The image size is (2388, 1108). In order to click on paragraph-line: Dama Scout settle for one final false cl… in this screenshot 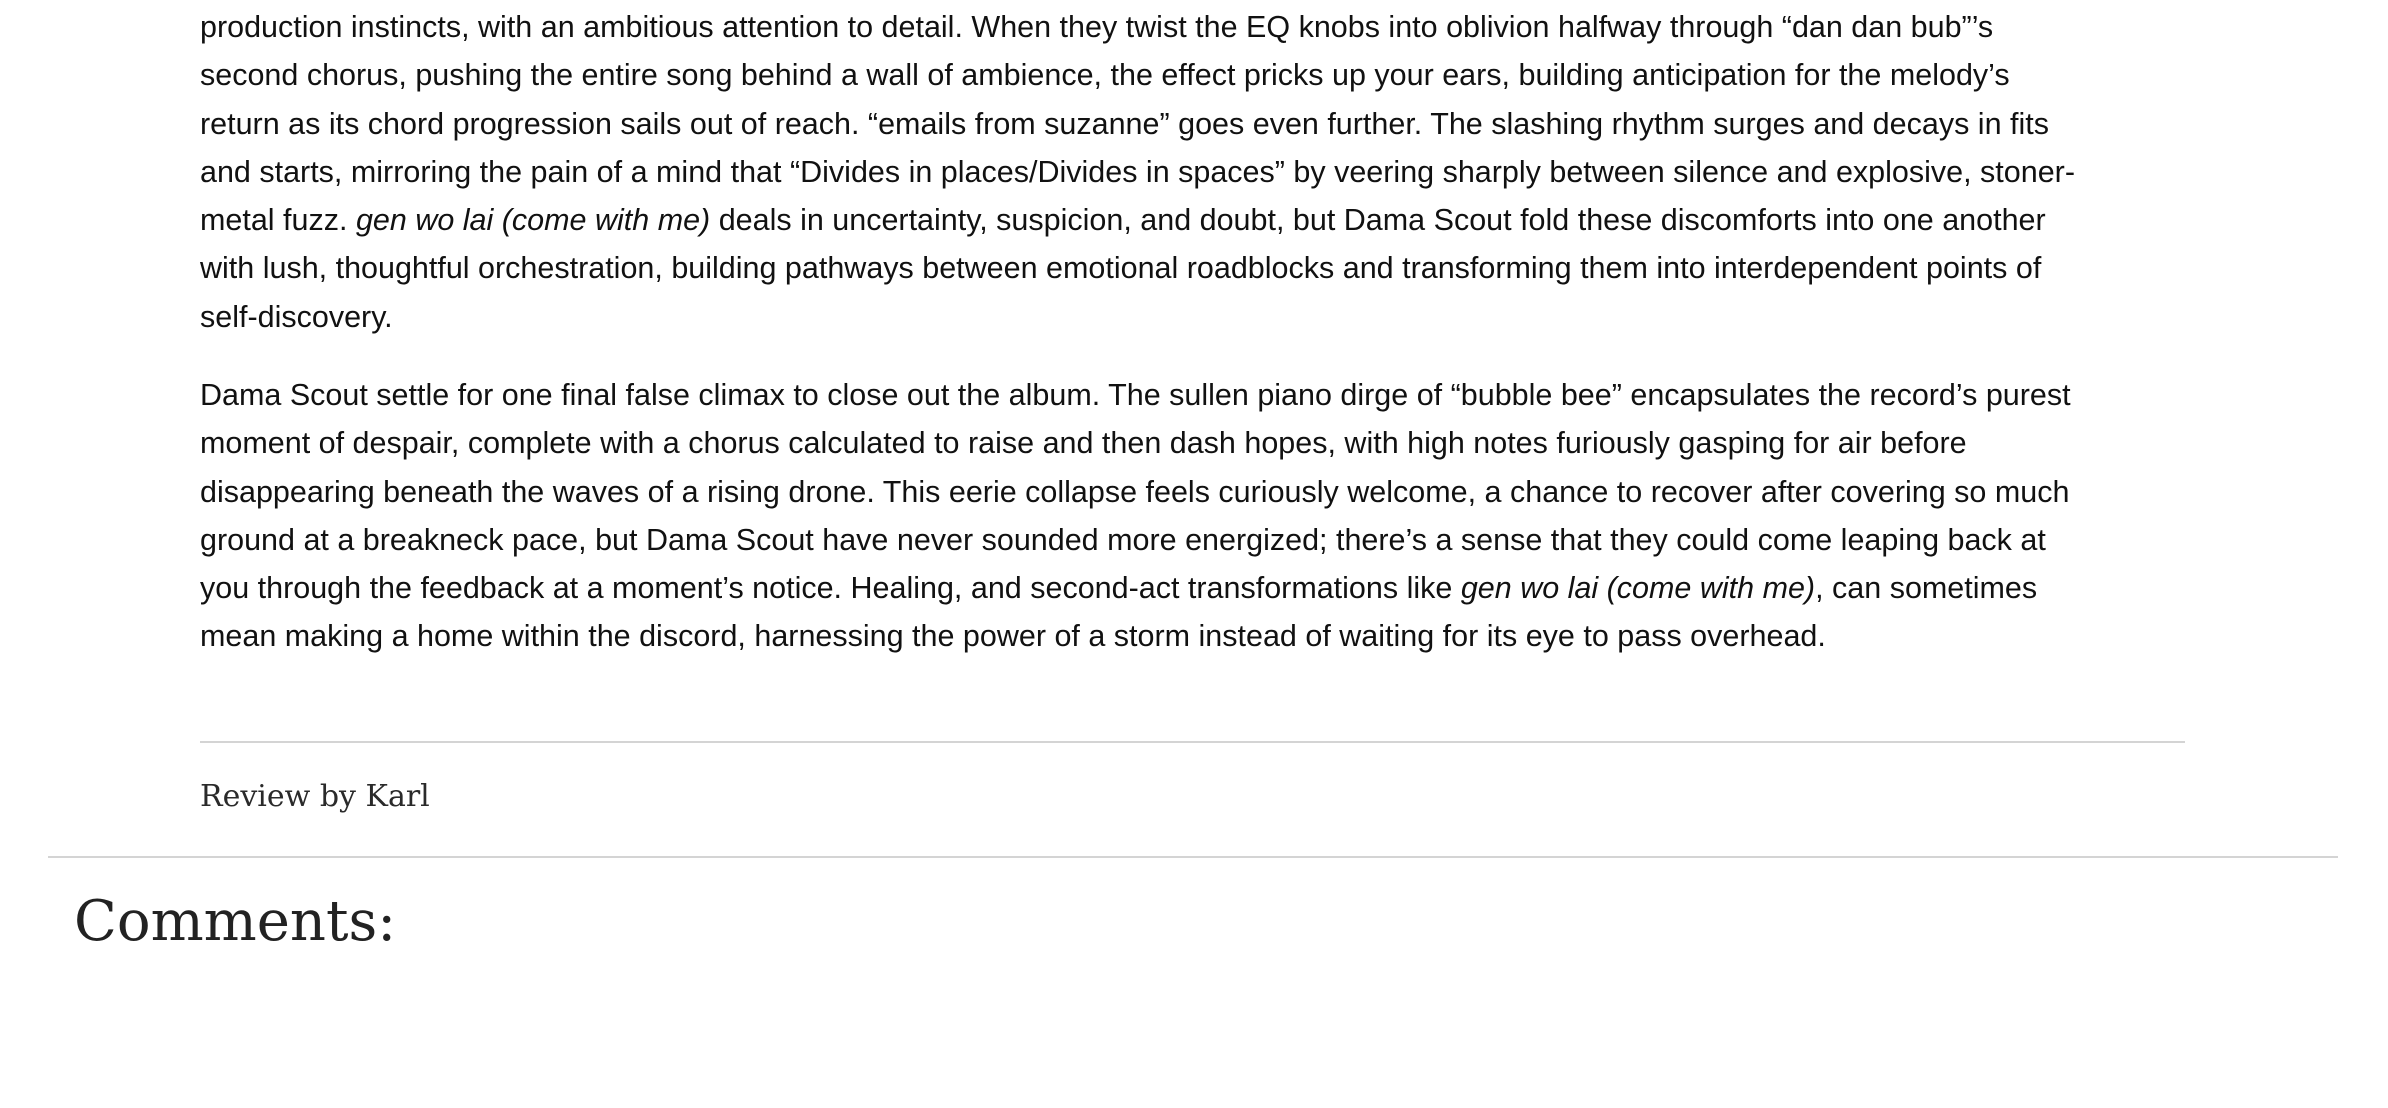, I will do `click(1135, 395)`.